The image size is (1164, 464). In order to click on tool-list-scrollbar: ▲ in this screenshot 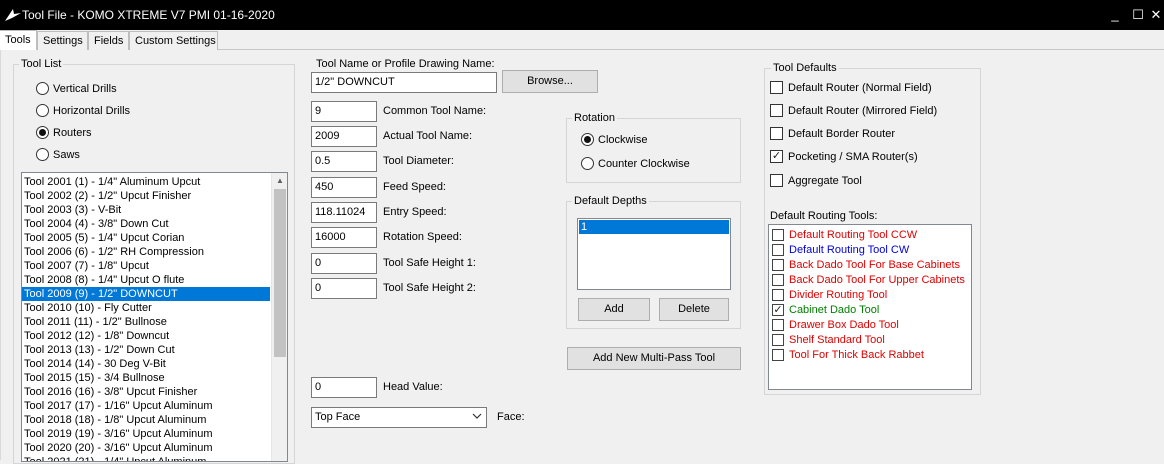, I will do `click(279, 317)`.